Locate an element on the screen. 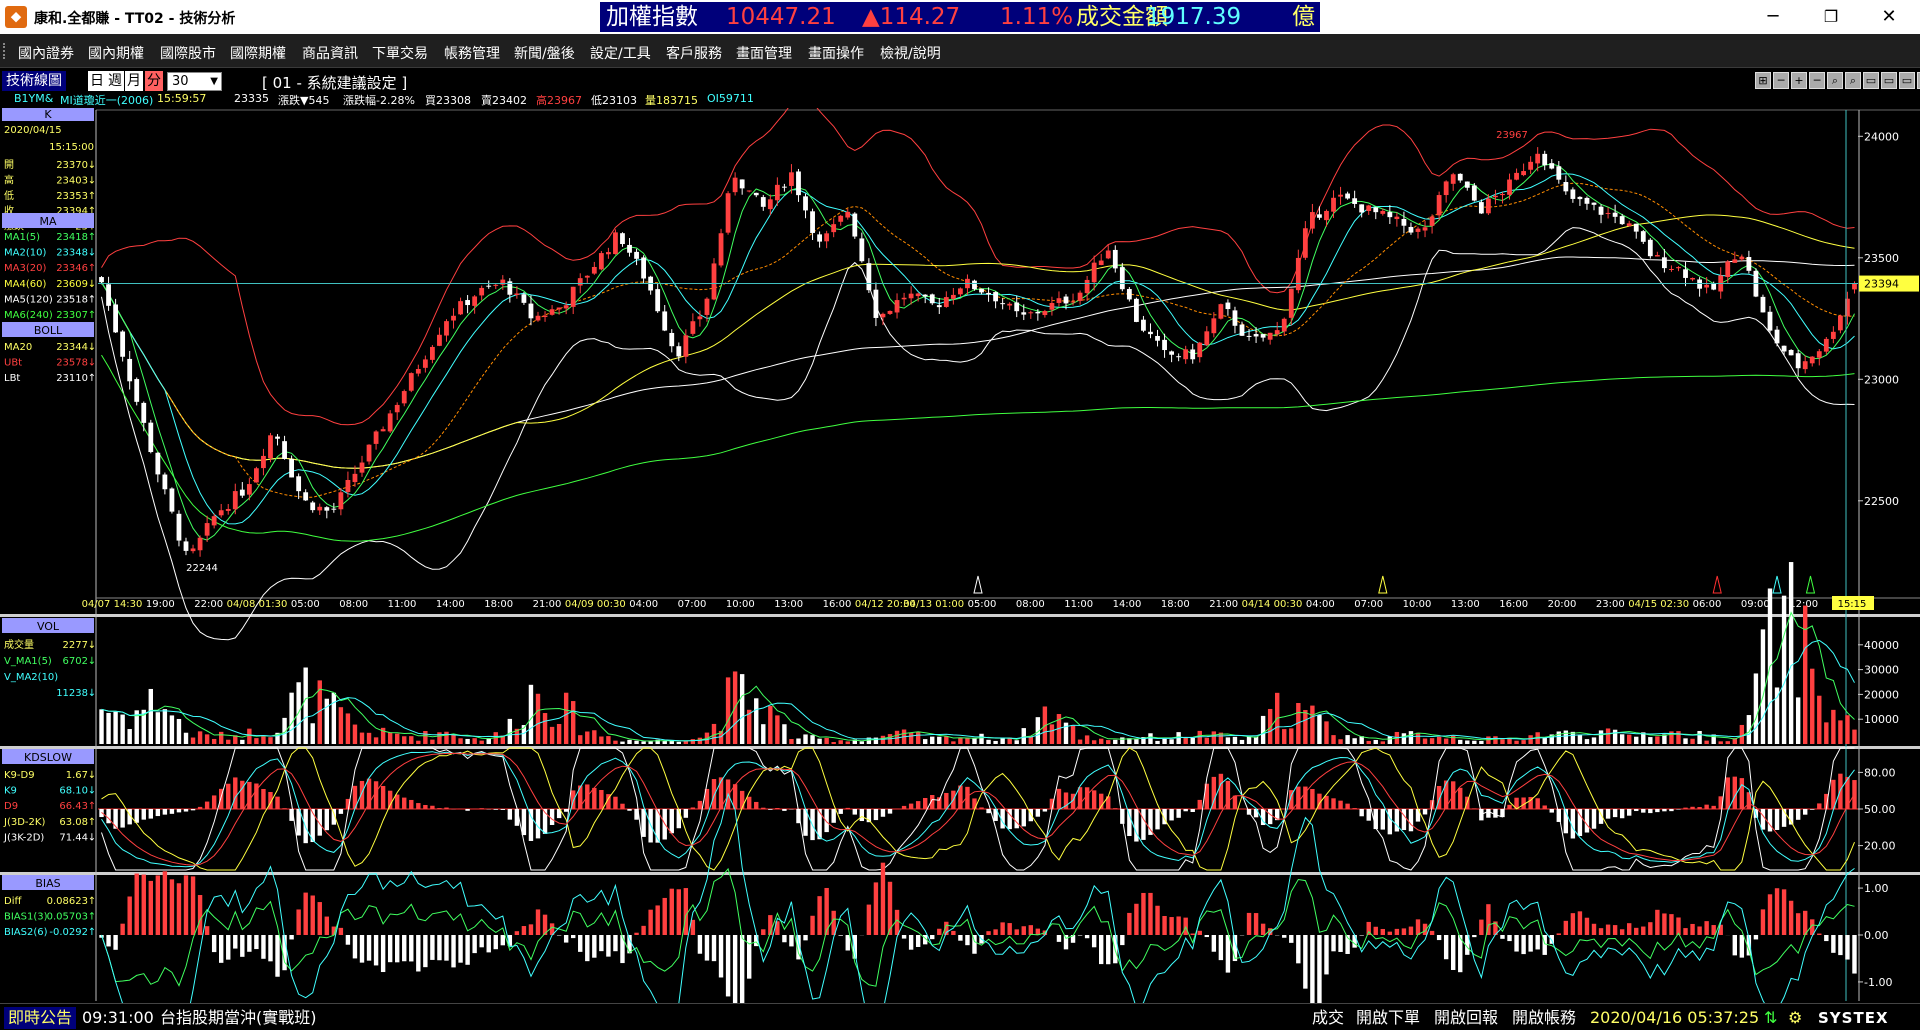 The image size is (1920, 1030). k-row-arrow: ↓ is located at coordinates (92, 180).